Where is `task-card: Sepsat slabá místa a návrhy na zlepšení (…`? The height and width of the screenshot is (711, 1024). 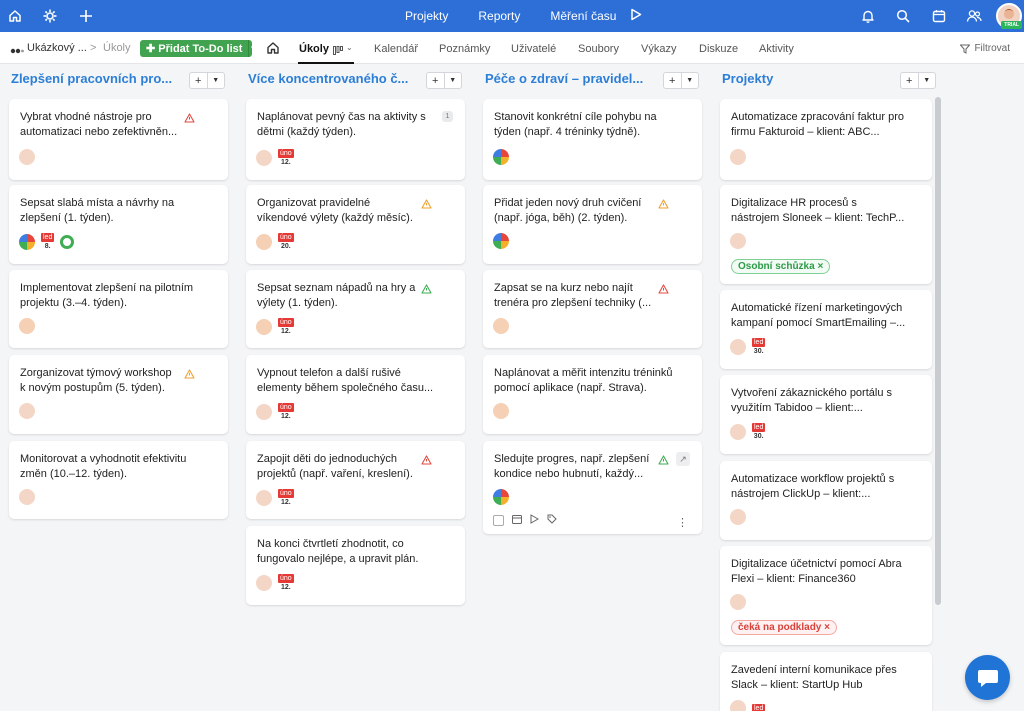
task-card: Sepsat slabá místa a návrhy na zlepšení (… is located at coordinates (118, 224).